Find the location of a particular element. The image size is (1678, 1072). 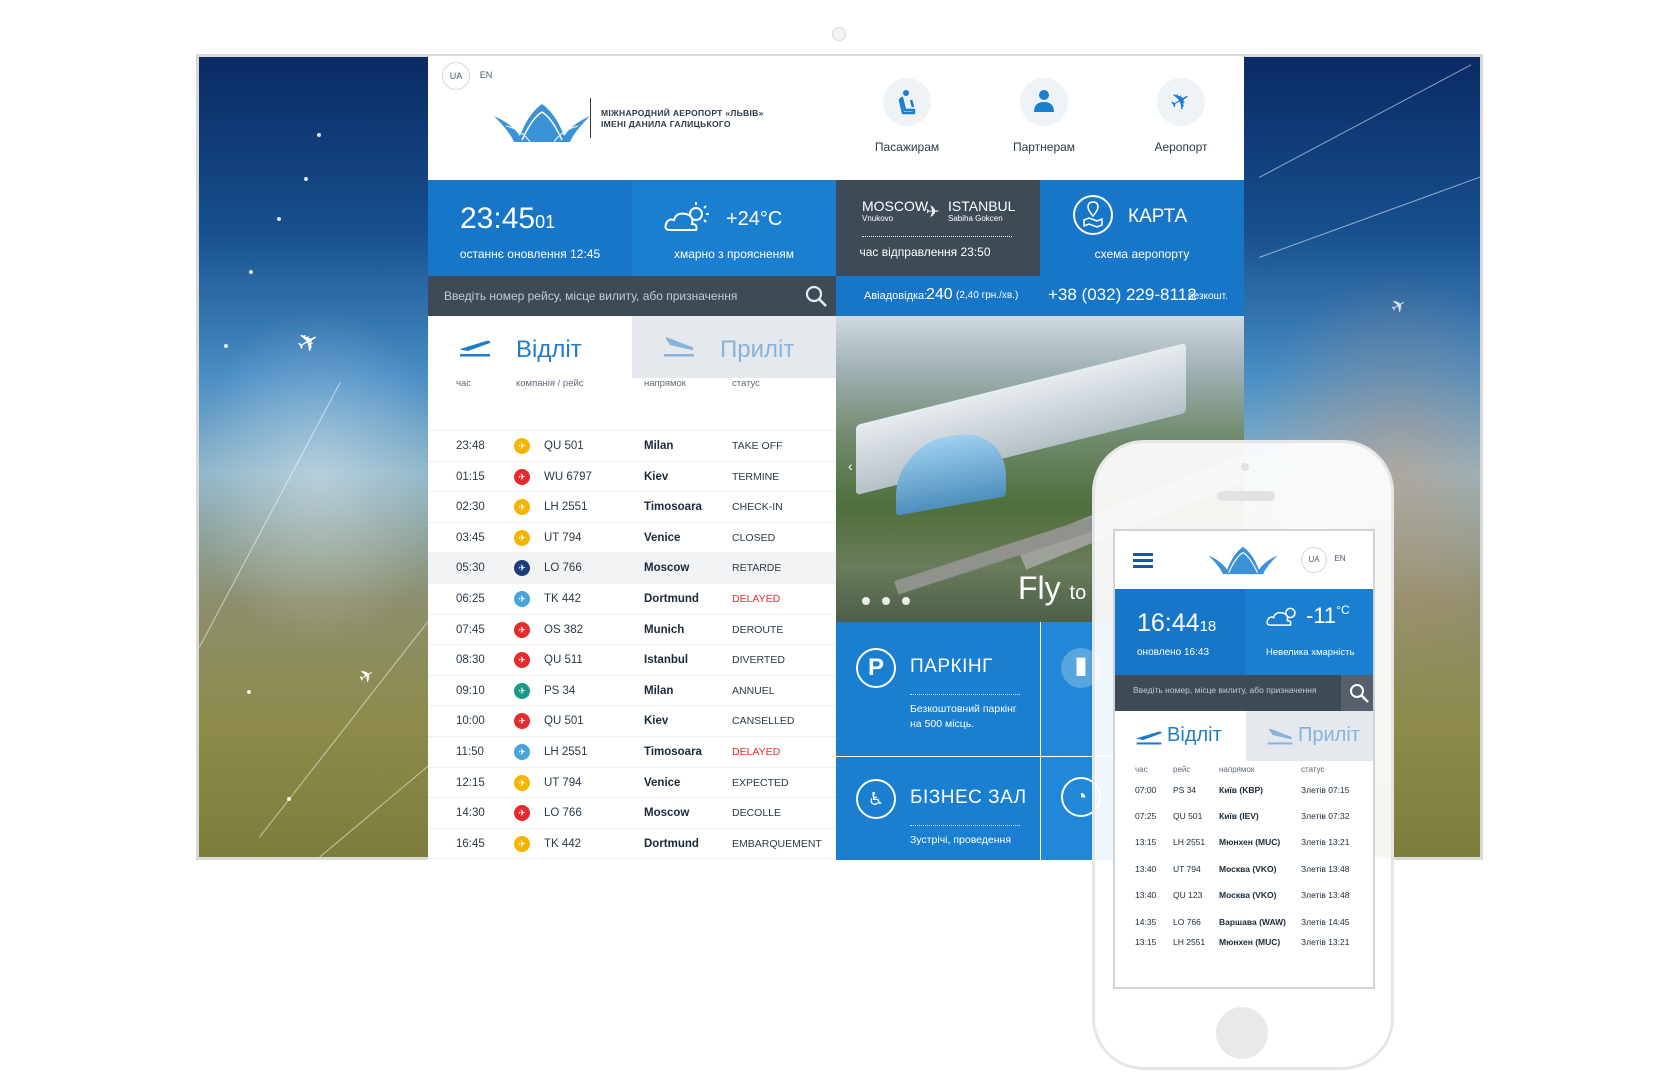

flight-status: Злетів 07:32 is located at coordinates (1325, 816).